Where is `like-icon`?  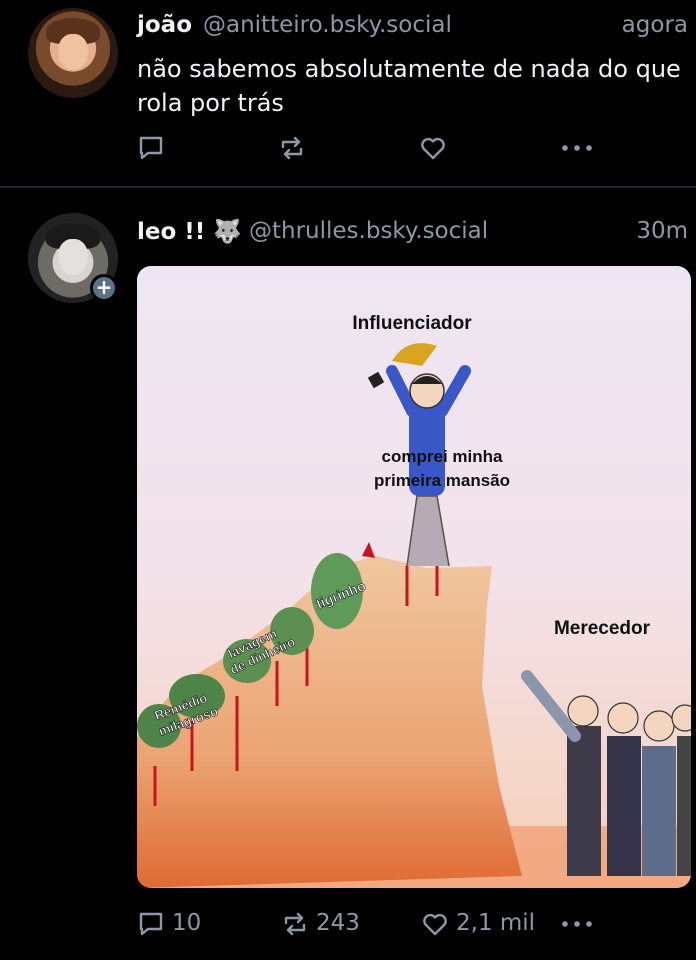
like-icon is located at coordinates (435, 924).